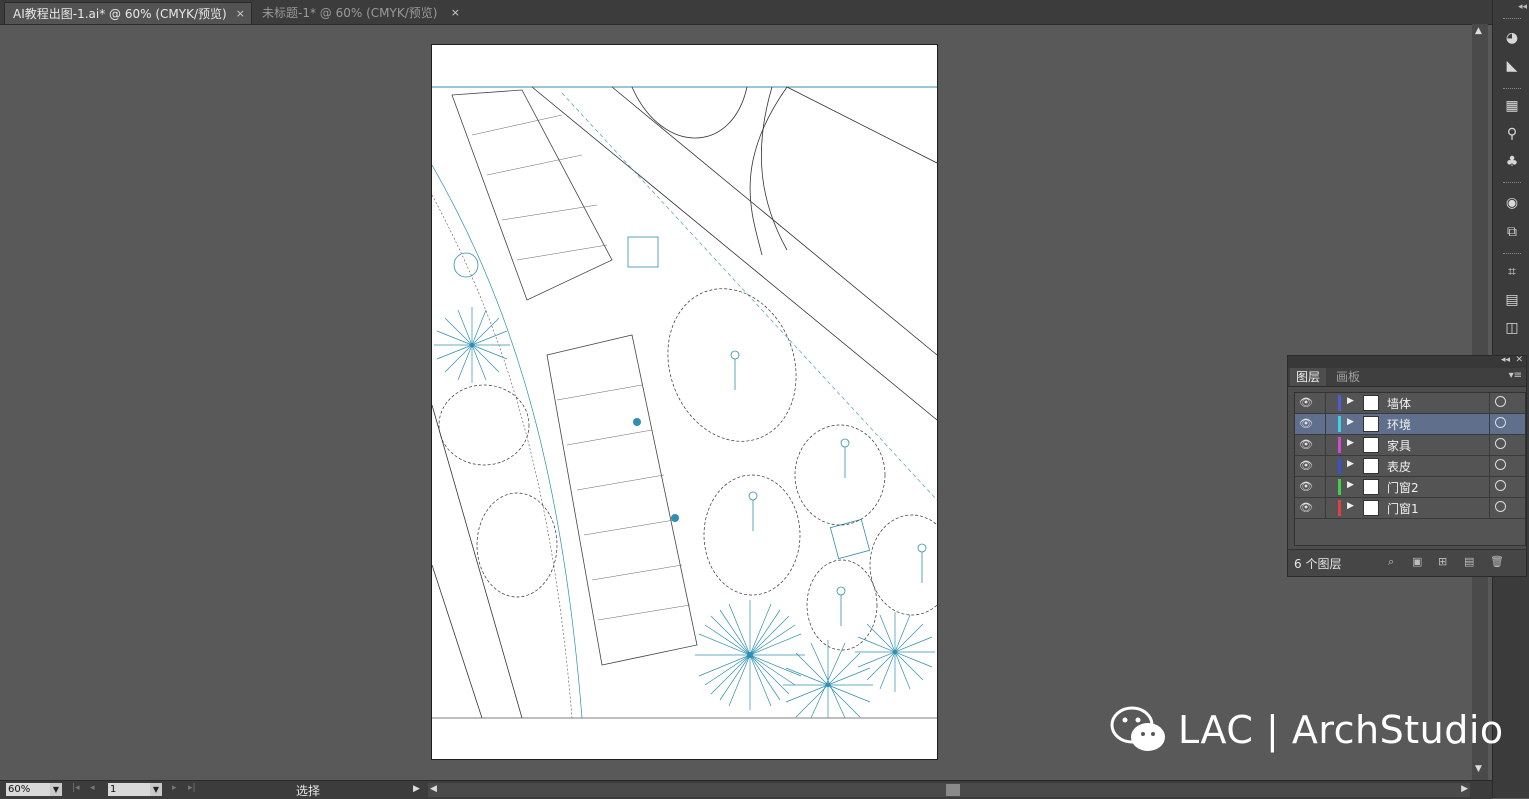 The width and height of the screenshot is (1529, 799). What do you see at coordinates (1505, 360) in the screenshot?
I see `double-left-arrow-icon: ◂◂` at bounding box center [1505, 360].